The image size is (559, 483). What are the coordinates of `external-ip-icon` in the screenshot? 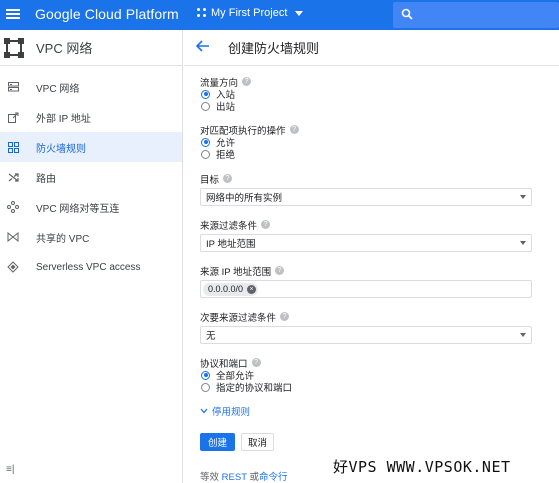 It's located at (13, 117).